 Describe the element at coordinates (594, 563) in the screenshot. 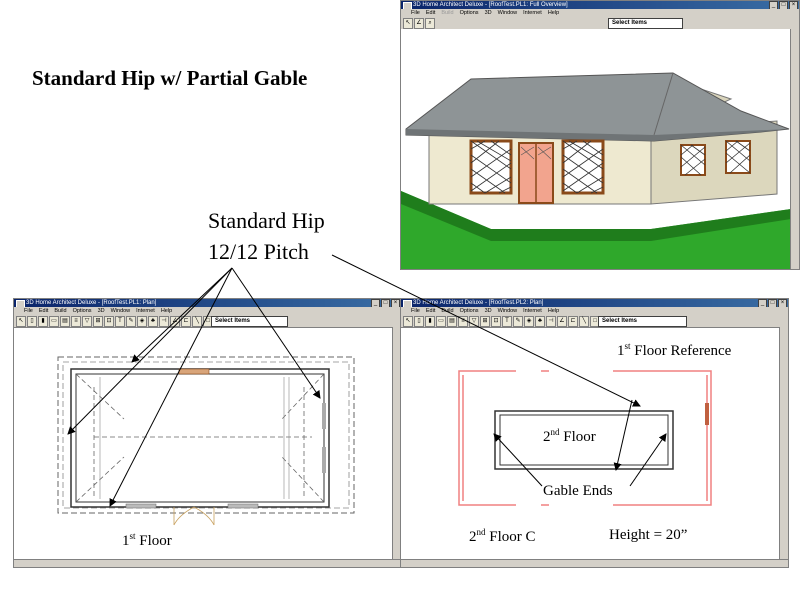

I see `plan2-horizontal-scrollbar` at that location.